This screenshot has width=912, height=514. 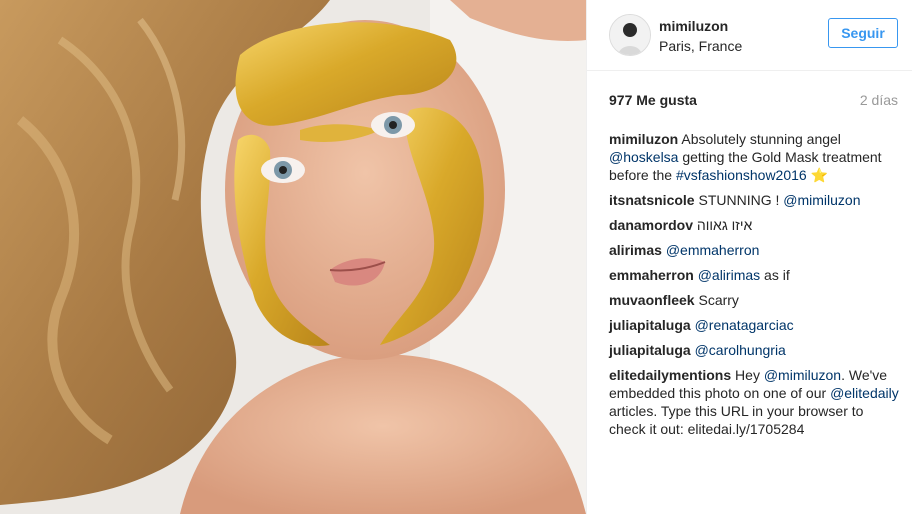 What do you see at coordinates (741, 175) in the screenshot?
I see `caption-hashtag: #vsfashionshow2016` at bounding box center [741, 175].